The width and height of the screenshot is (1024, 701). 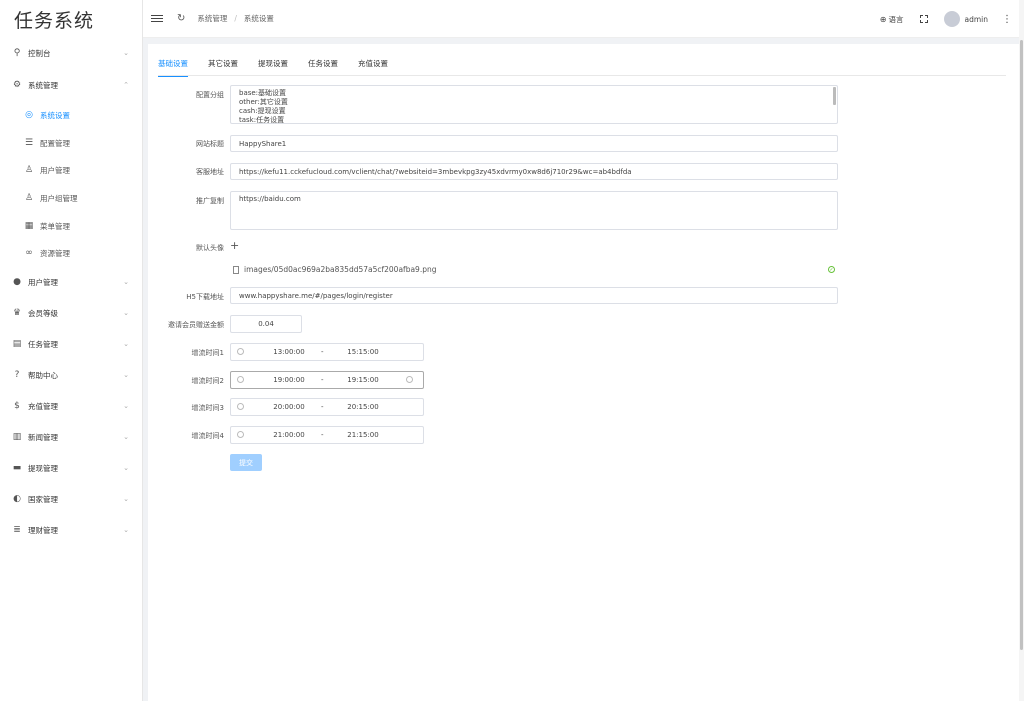 I want to click on slot4-label: 增流时间4, so click(x=207, y=436).